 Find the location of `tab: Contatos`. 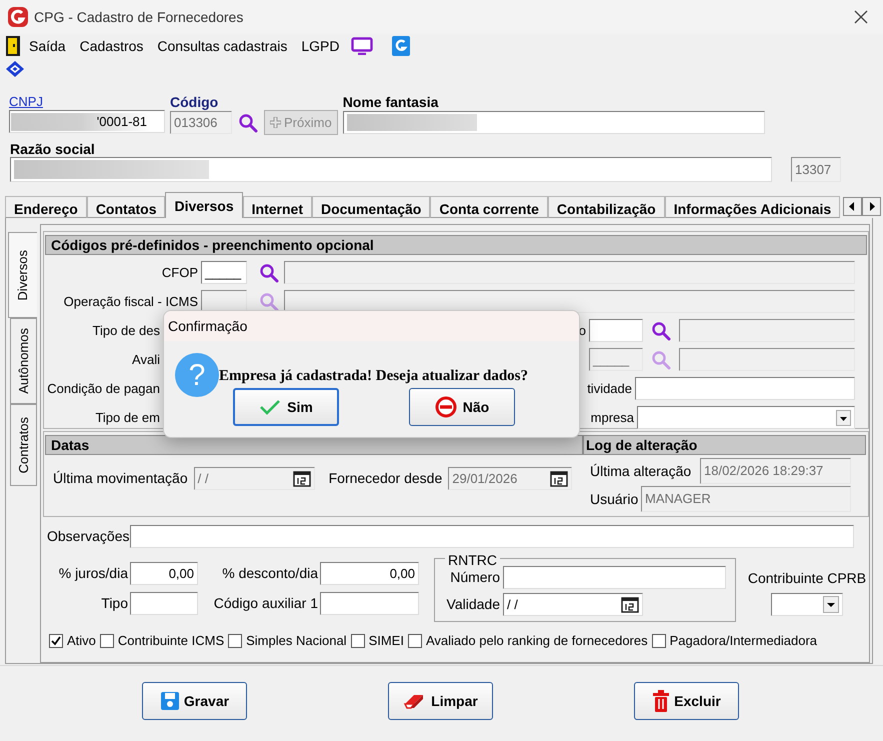

tab: Contatos is located at coordinates (126, 207).